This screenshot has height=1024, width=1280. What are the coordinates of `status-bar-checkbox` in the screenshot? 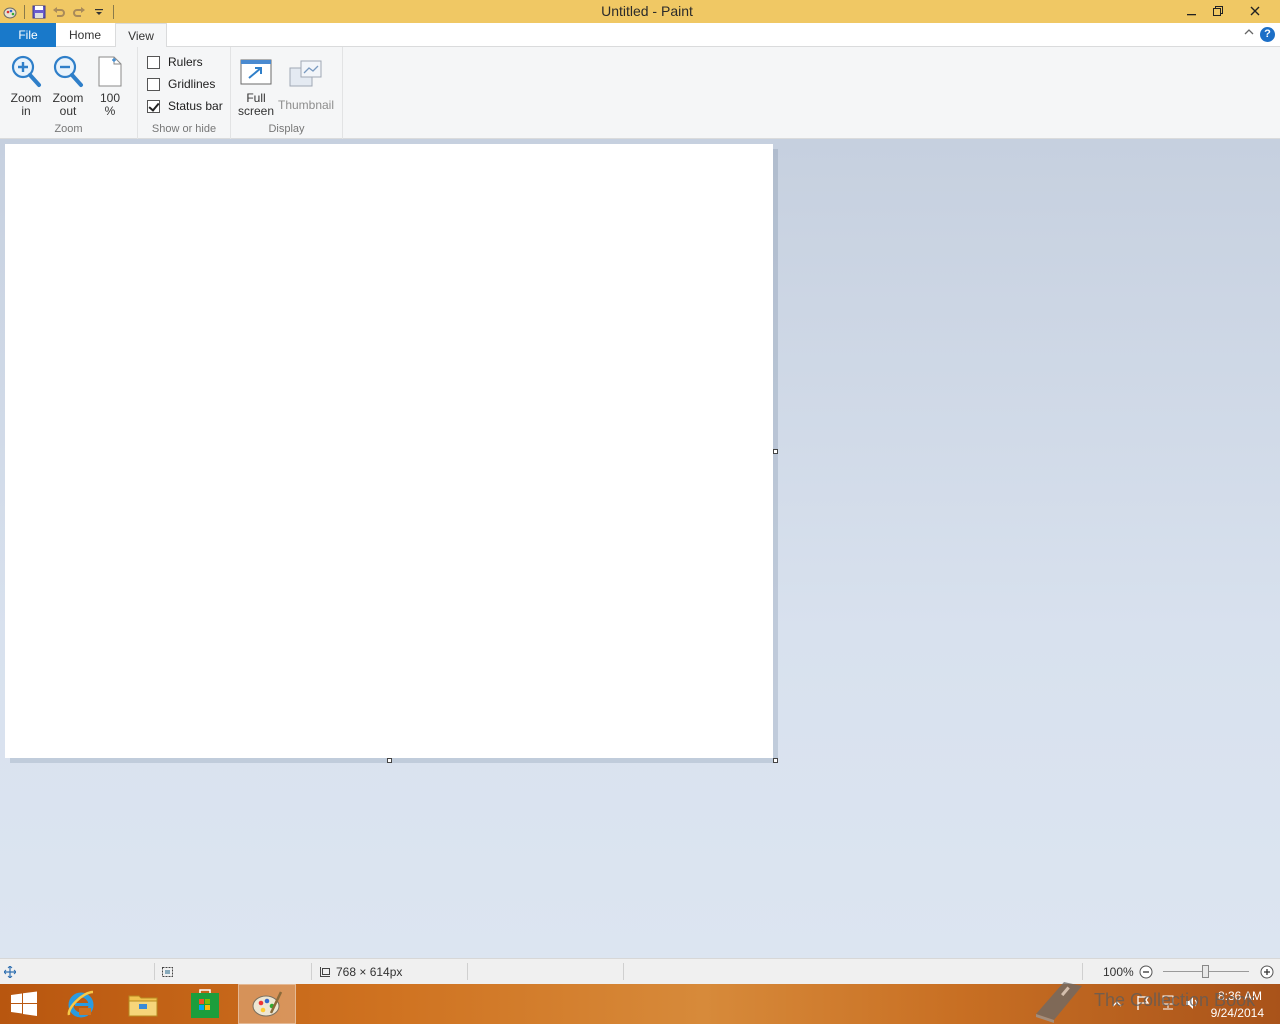 It's located at (153, 106).